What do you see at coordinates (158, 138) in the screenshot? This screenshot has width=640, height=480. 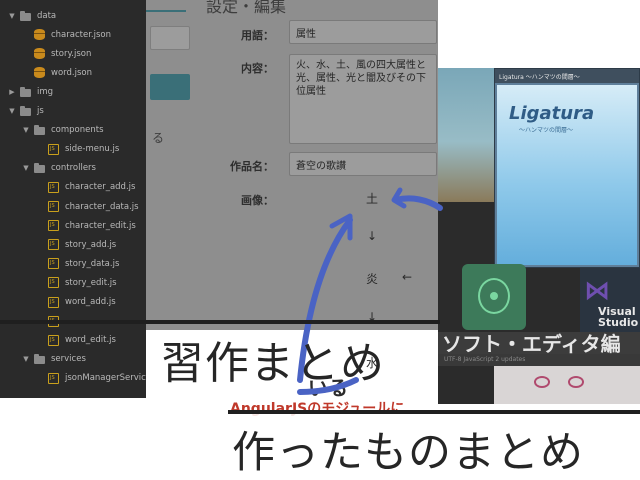 I see `left-text-fragment: る` at bounding box center [158, 138].